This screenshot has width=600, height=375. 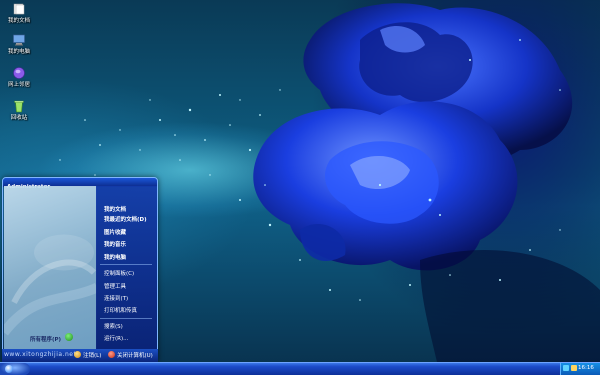 What do you see at coordinates (19, 9) in the screenshot?
I see `documents-folder-icon` at bounding box center [19, 9].